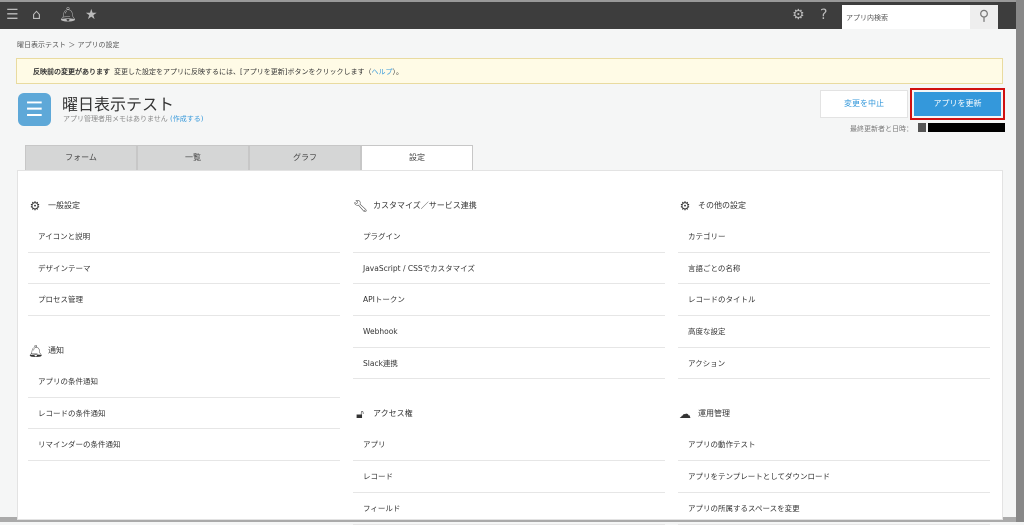  Describe the element at coordinates (184, 206) in the screenshot. I see `section-header: ⚙ 一般設定` at that location.